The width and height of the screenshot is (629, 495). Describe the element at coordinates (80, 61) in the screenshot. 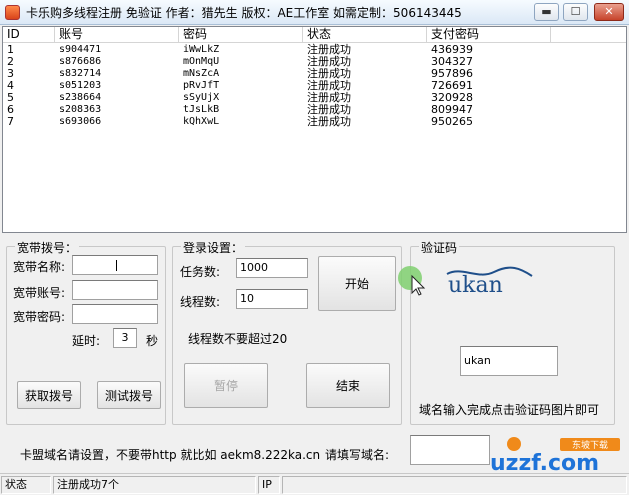

I see `cell-account: s876686` at that location.